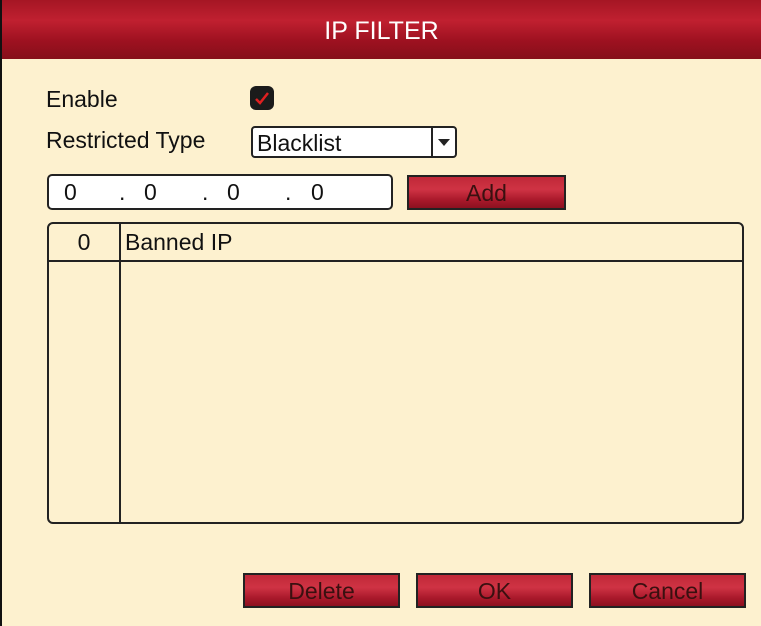 This screenshot has width=761, height=626. What do you see at coordinates (70, 192) in the screenshot?
I see `ip-octet-1: 0` at bounding box center [70, 192].